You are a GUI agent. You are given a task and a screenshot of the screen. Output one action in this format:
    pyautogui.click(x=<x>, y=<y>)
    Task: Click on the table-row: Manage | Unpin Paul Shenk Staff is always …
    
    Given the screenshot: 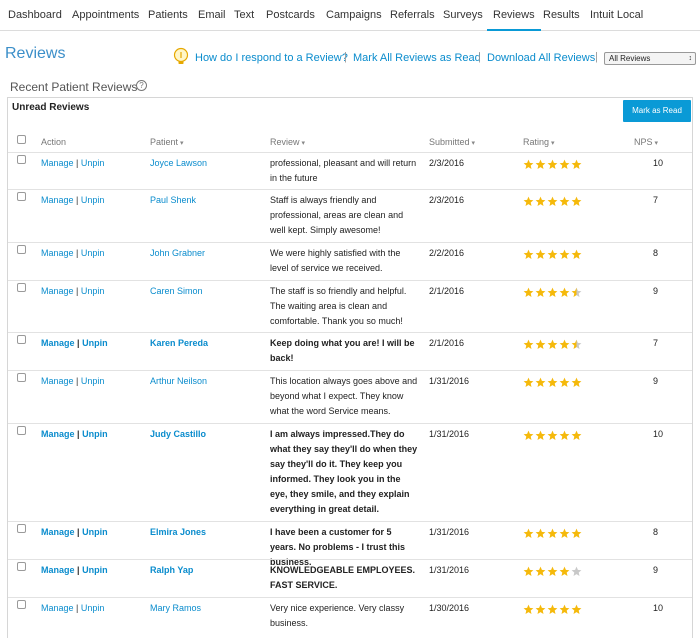 What is the action you would take?
    pyautogui.click(x=350, y=215)
    